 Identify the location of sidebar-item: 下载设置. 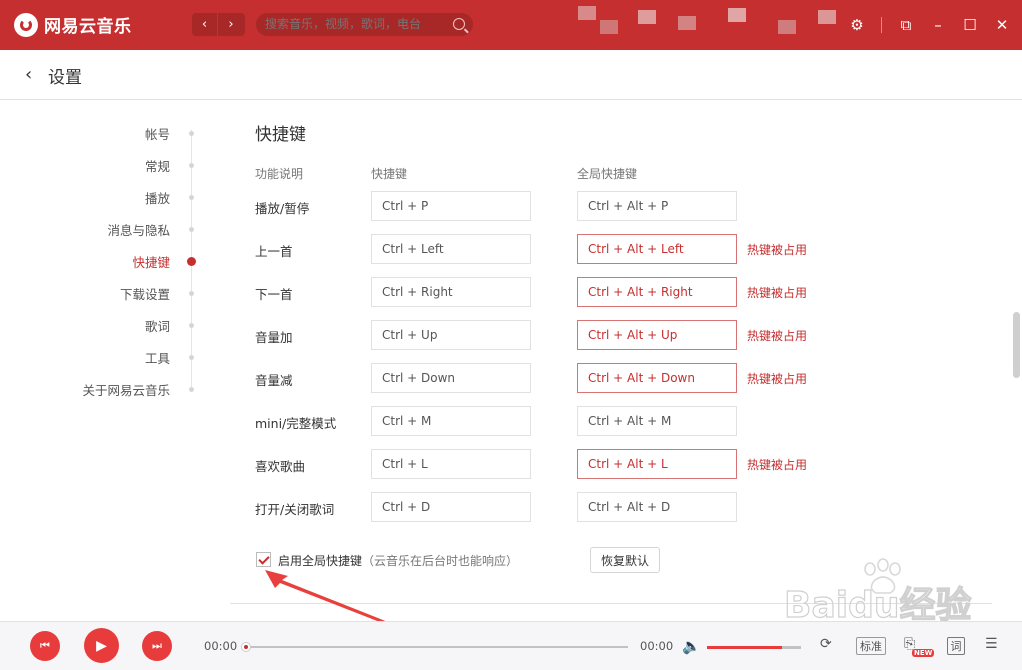
(145, 293).